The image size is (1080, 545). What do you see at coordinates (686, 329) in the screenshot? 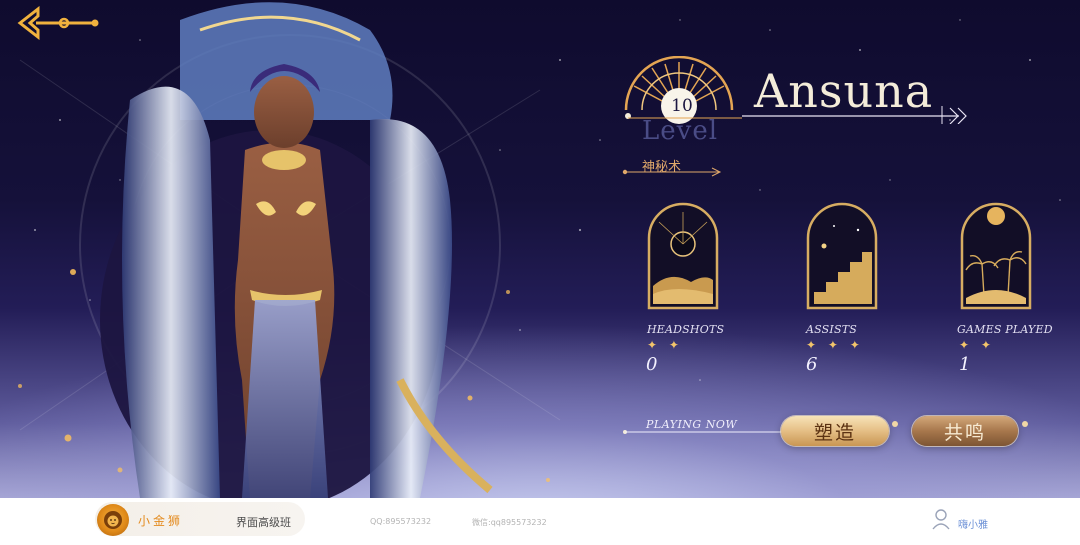
I see `stat-label-headshots: HEADSHOTS` at bounding box center [686, 329].